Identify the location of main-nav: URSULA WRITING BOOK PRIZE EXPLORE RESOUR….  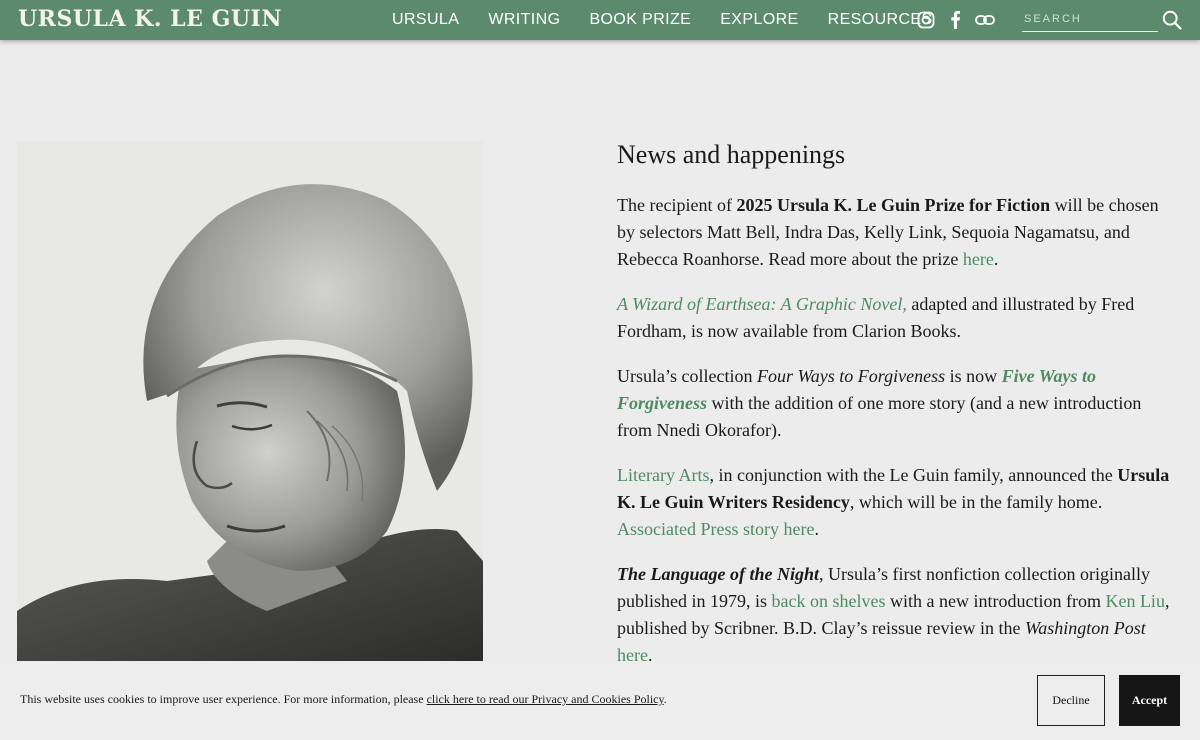
(677, 20).